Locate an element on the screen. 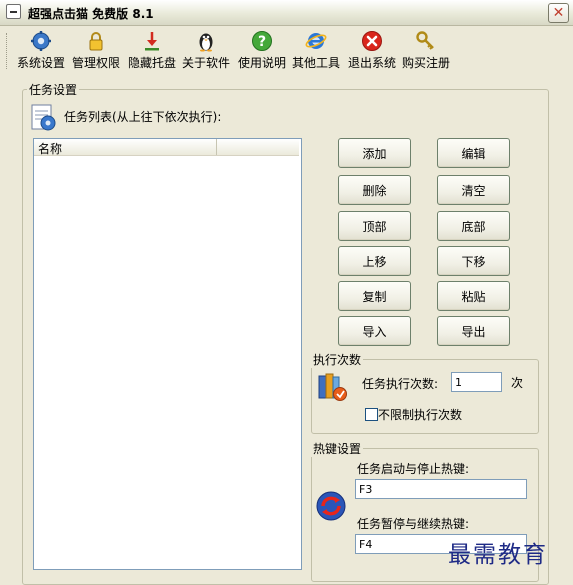 The image size is (573, 585). books-icon is located at coordinates (332, 387).